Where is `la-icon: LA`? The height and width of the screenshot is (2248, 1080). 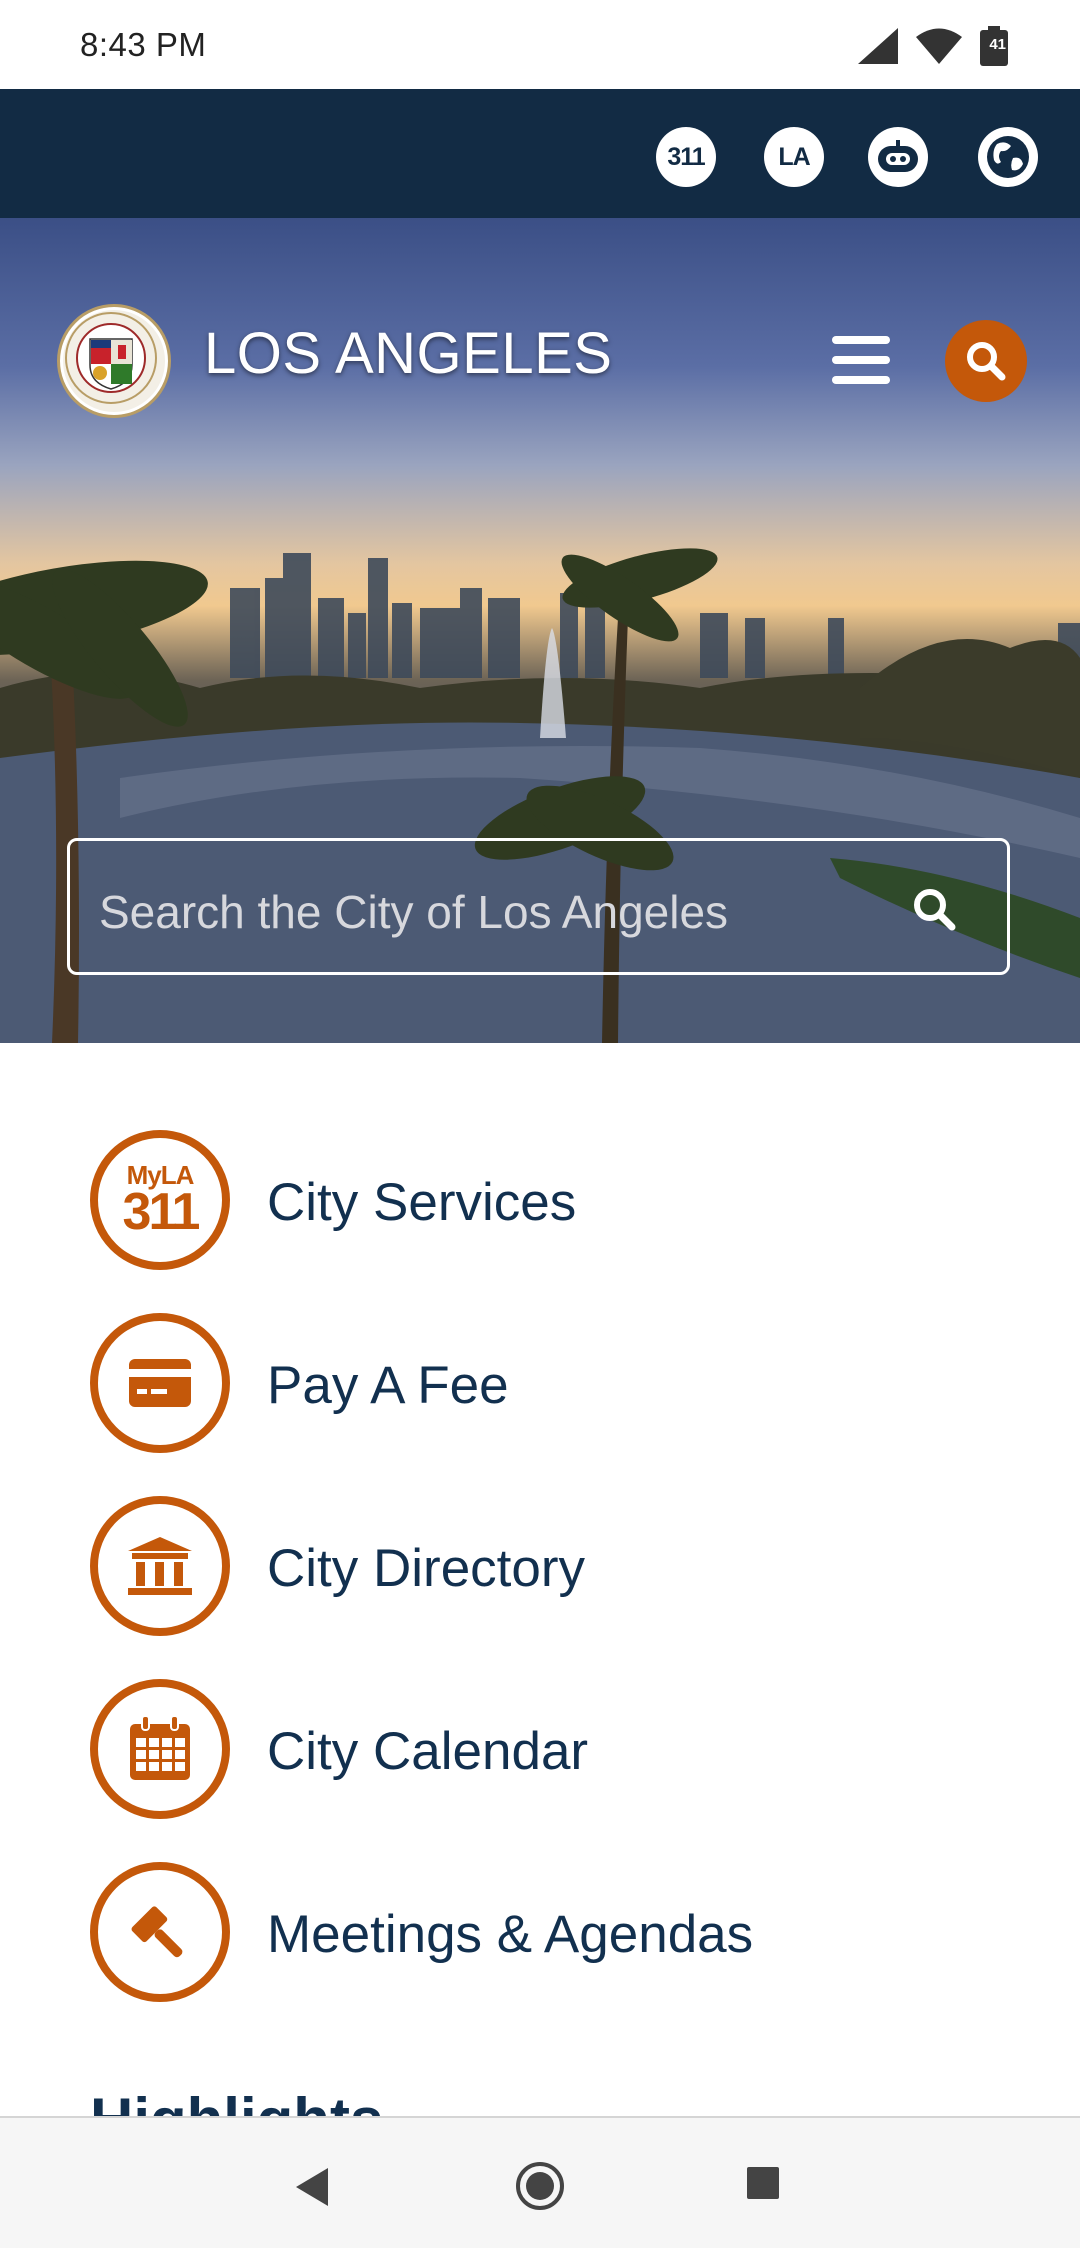
la-icon: LA is located at coordinates (794, 156).